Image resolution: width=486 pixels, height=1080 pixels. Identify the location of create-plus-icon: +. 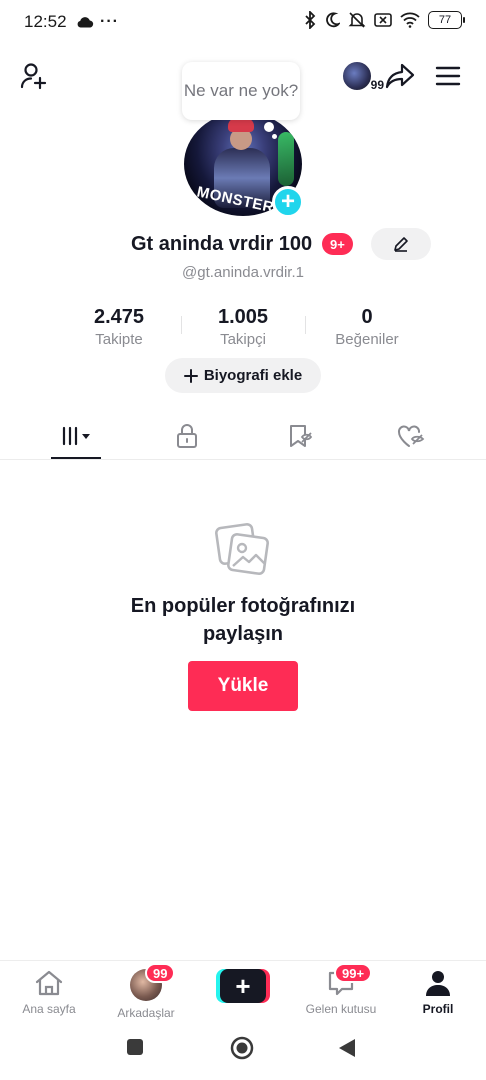
(243, 986).